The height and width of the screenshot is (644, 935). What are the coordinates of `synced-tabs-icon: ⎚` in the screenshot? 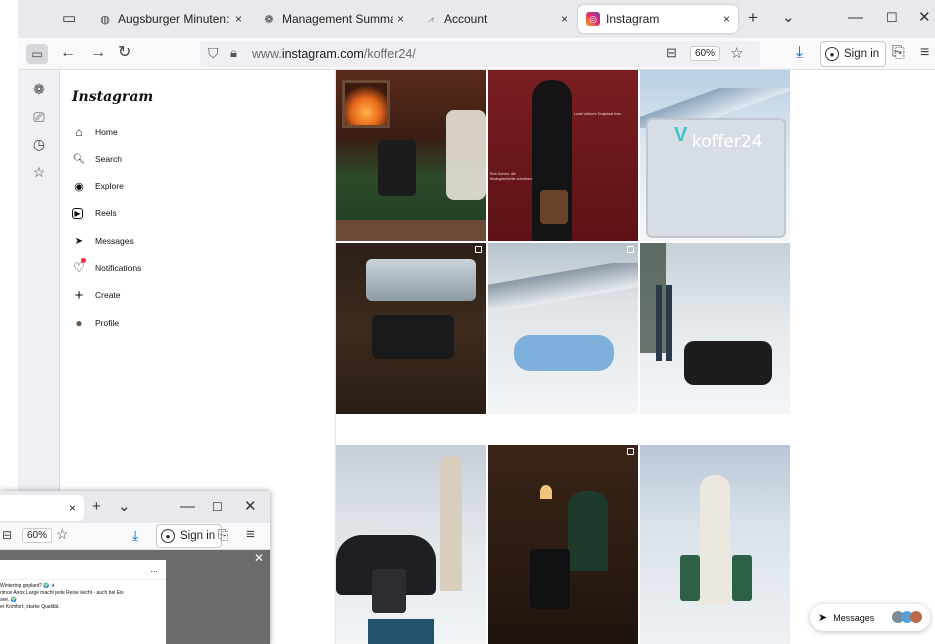 It's located at (39, 117).